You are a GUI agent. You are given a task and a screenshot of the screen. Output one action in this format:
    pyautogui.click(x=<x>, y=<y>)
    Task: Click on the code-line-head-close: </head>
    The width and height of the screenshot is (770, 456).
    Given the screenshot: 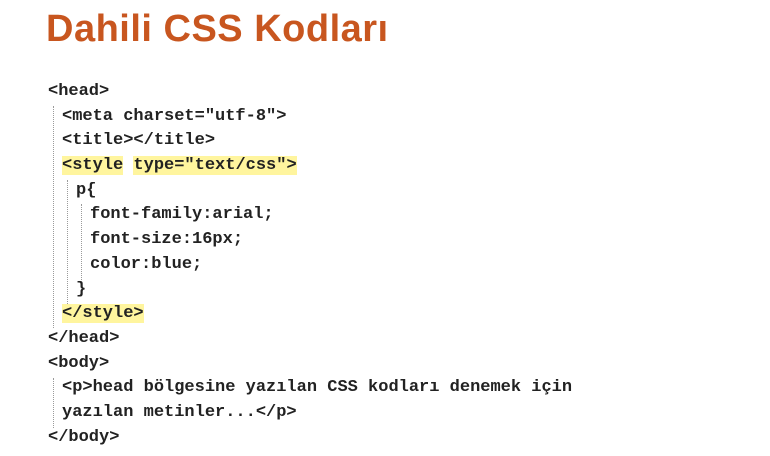 What is the action you would take?
    pyautogui.click(x=84, y=338)
    